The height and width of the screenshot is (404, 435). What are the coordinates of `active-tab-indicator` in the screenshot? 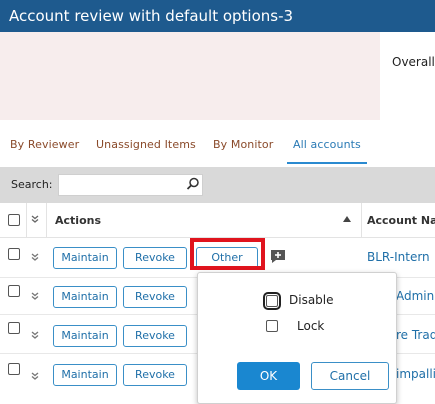 It's located at (327, 163).